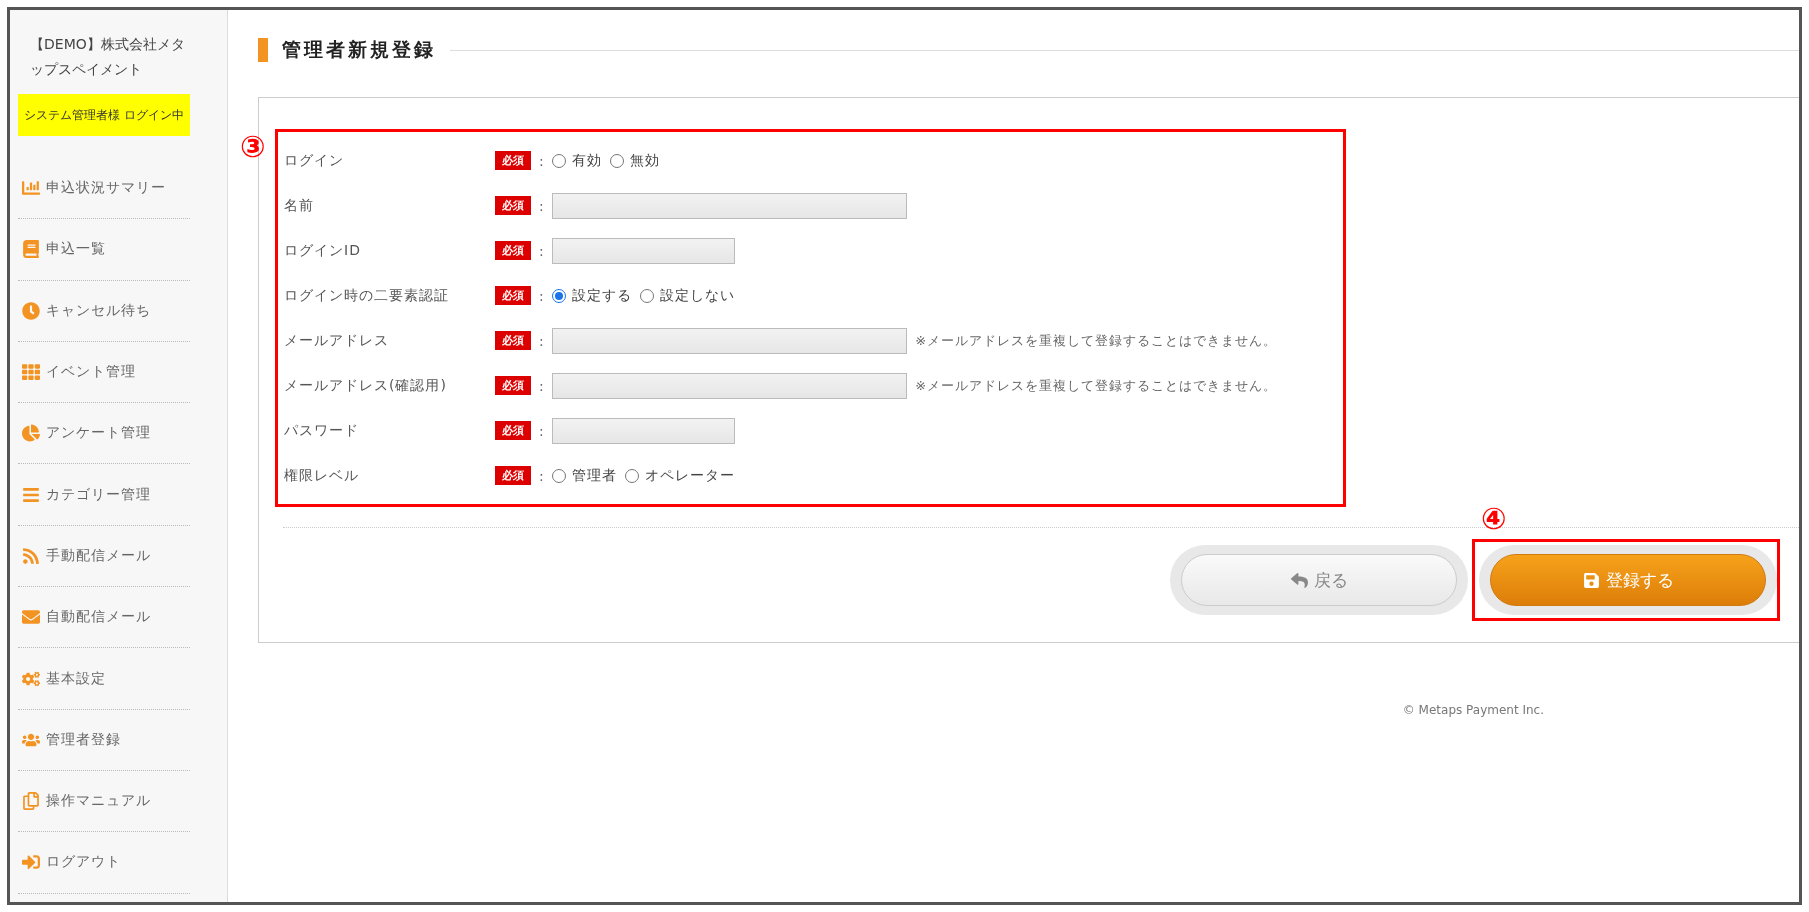 This screenshot has width=1809, height=912. Describe the element at coordinates (31, 249) in the screenshot. I see `book-icon` at that location.